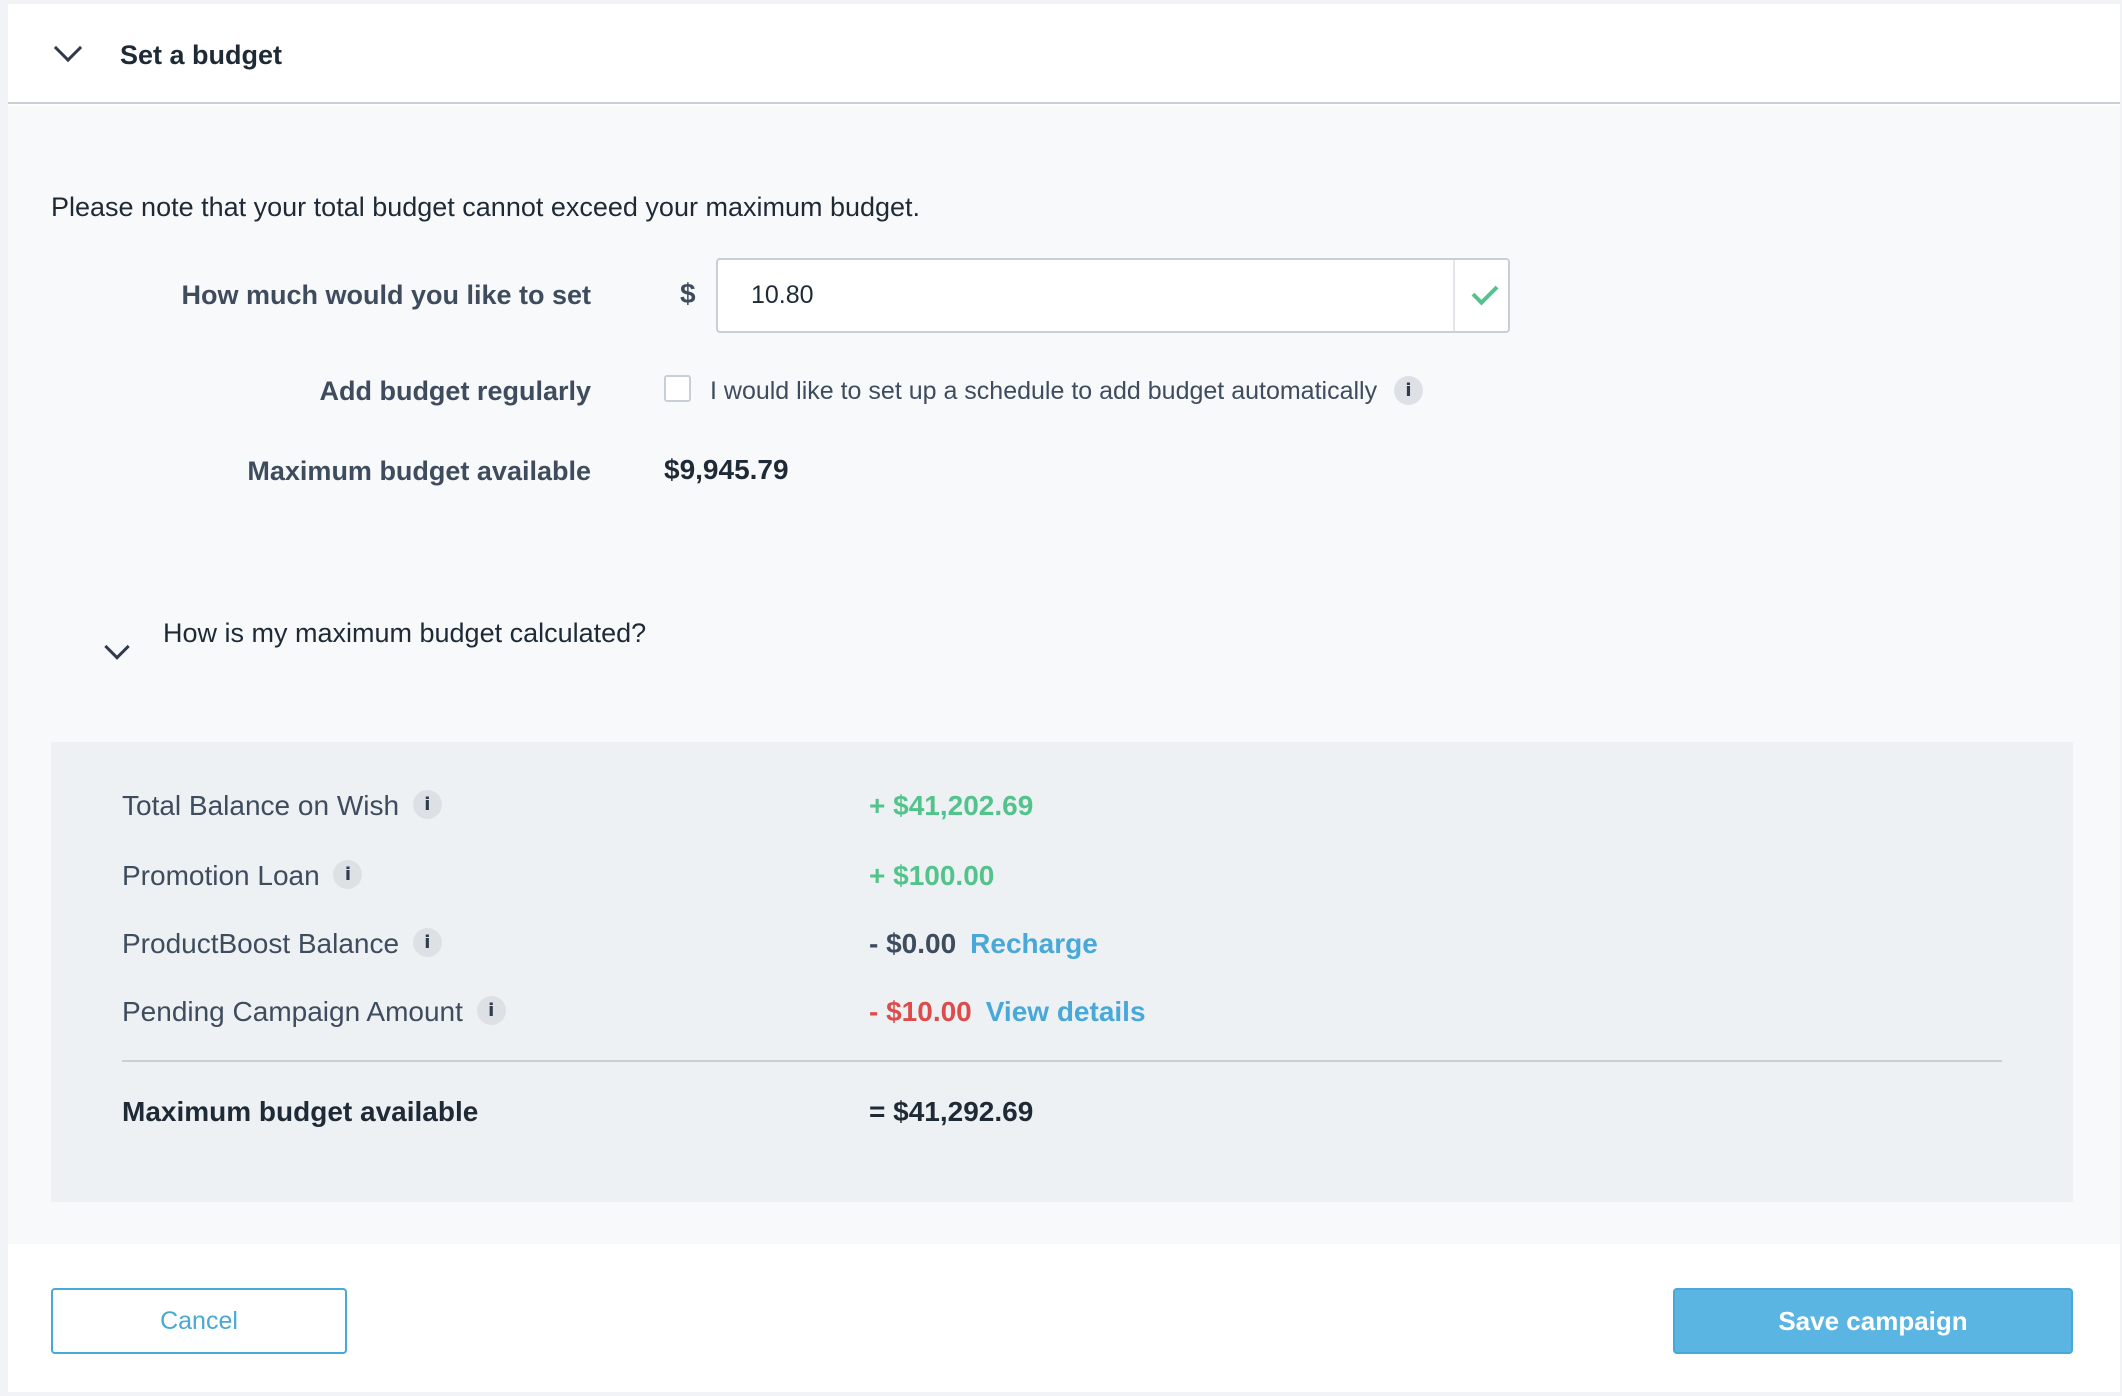 This screenshot has height=1396, width=2122. I want to click on calc-label-text: ProductBoost Balance, so click(261, 943).